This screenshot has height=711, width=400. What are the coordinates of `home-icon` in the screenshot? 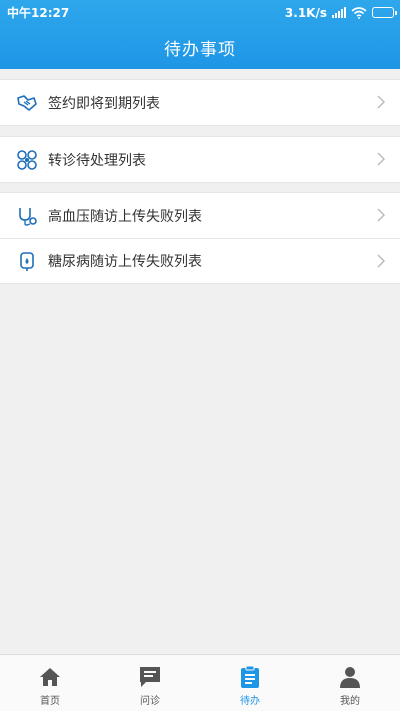 It's located at (50, 677).